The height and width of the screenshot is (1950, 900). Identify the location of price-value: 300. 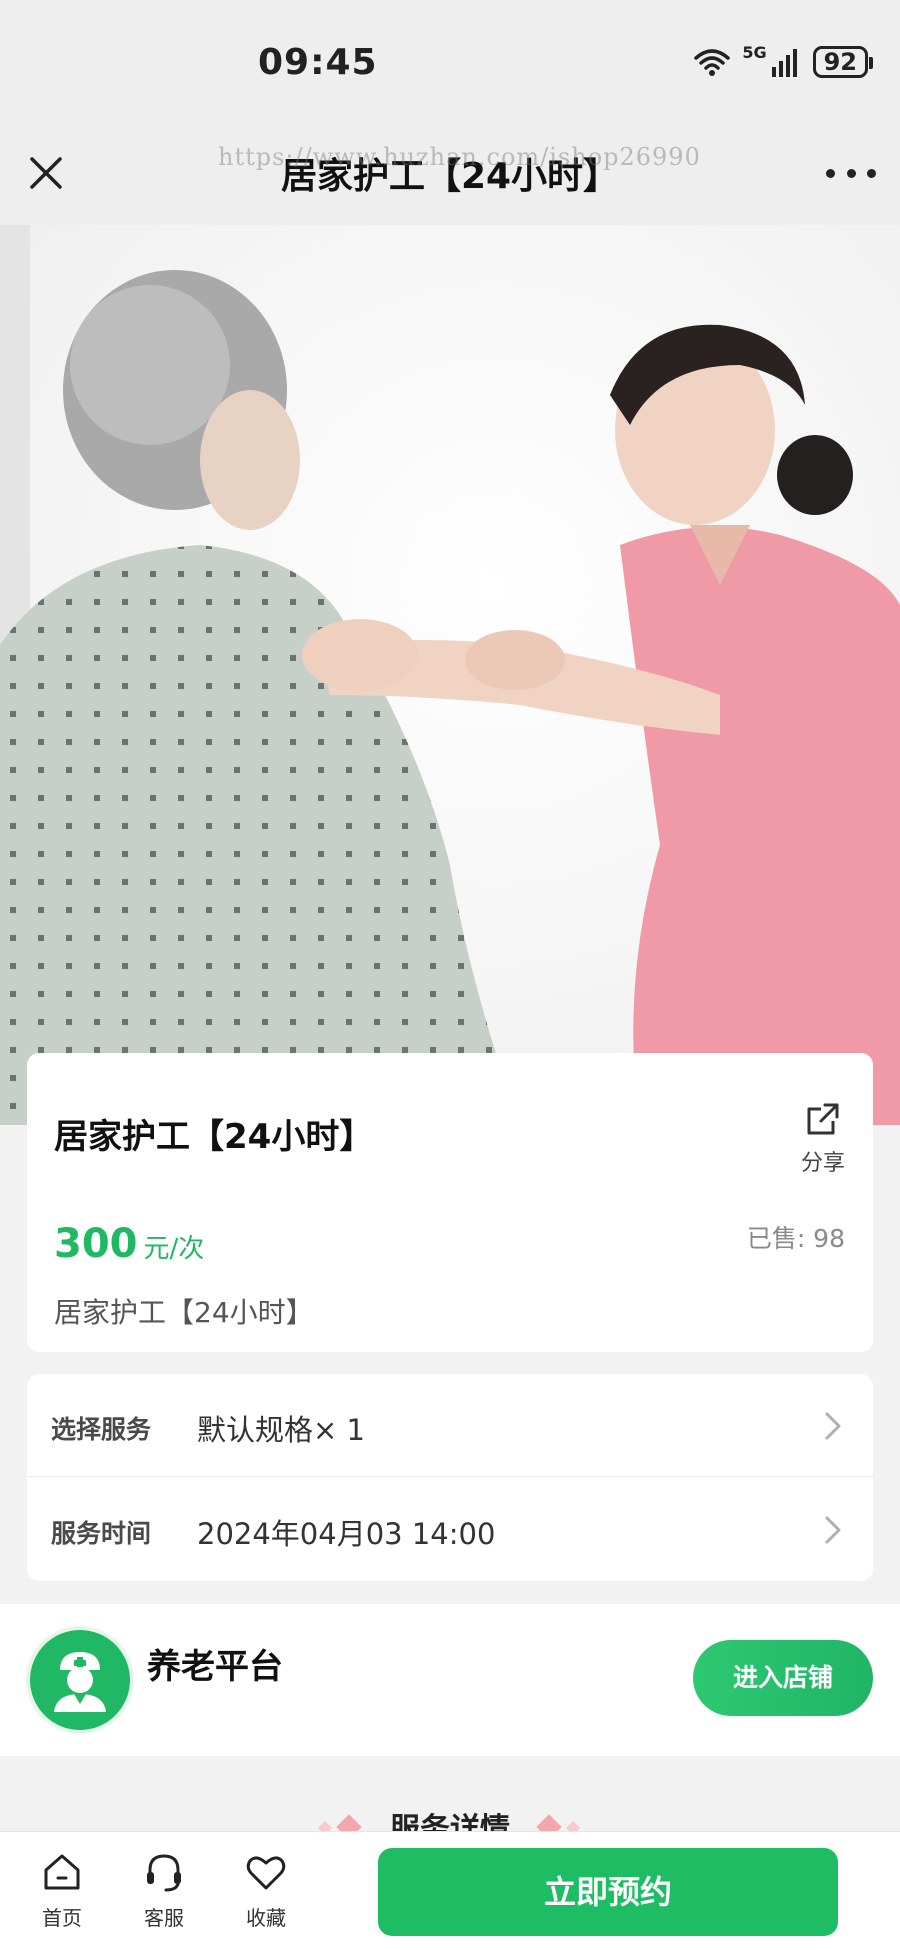
(96, 1244).